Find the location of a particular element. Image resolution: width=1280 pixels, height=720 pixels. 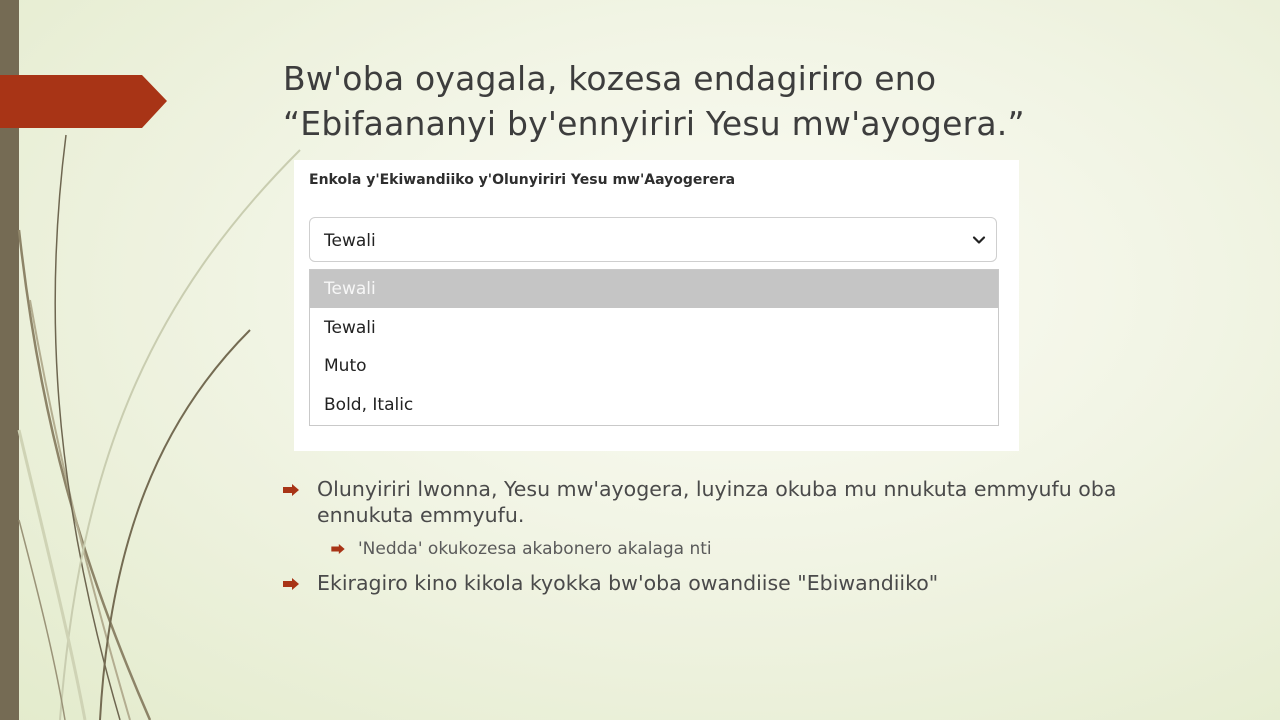

accent-flag is located at coordinates (83, 101).